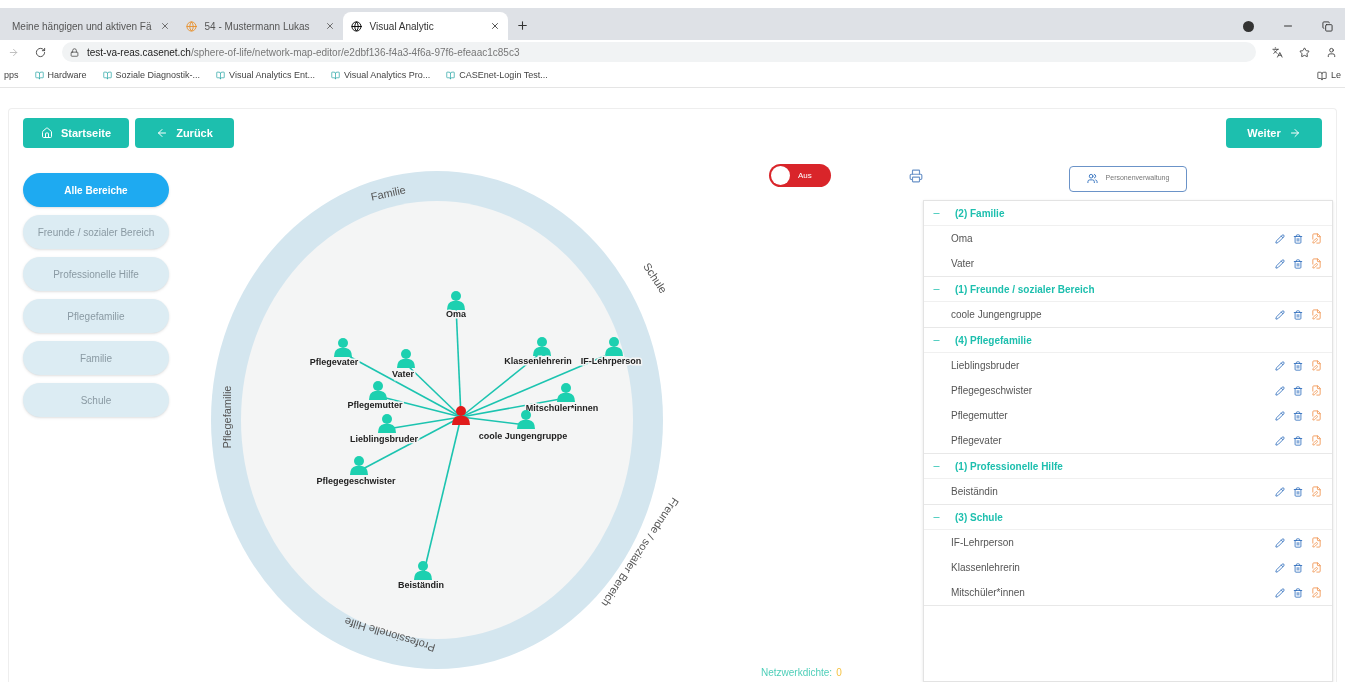 The image size is (1345, 682). Describe the element at coordinates (1274, 133) in the screenshot. I see `next-button: Weiter` at that location.